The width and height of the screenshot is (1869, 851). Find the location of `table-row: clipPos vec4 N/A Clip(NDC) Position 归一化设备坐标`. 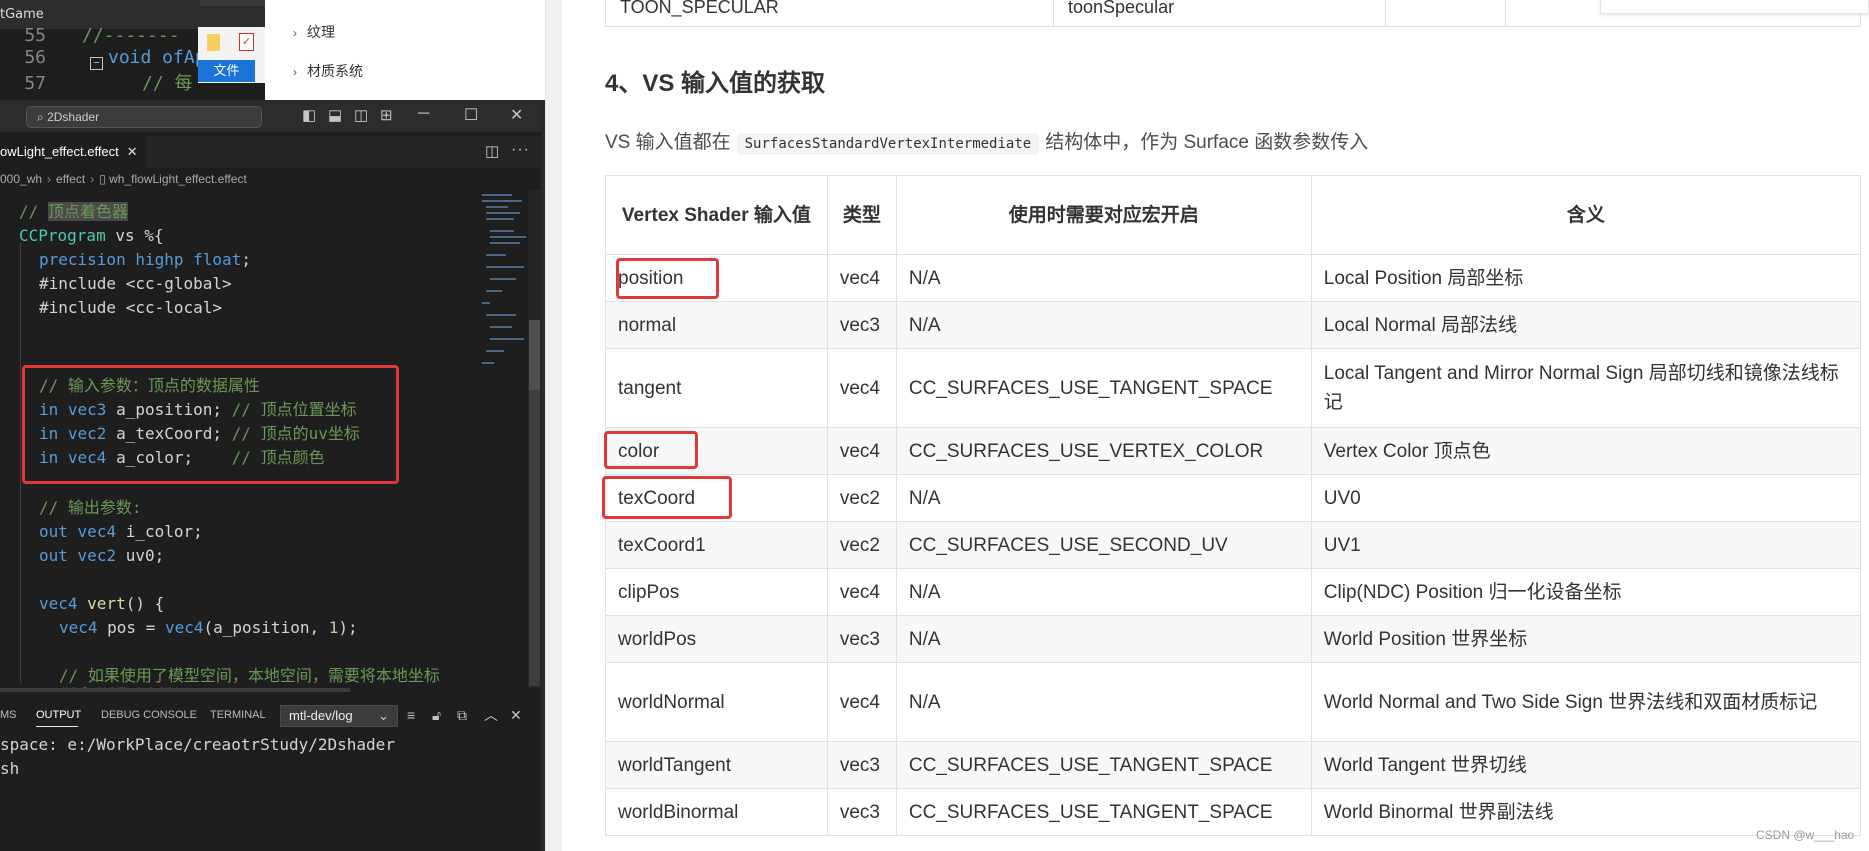

table-row: clipPos vec4 N/A Clip(NDC) Position 归一化设备坐标 is located at coordinates (1233, 592).